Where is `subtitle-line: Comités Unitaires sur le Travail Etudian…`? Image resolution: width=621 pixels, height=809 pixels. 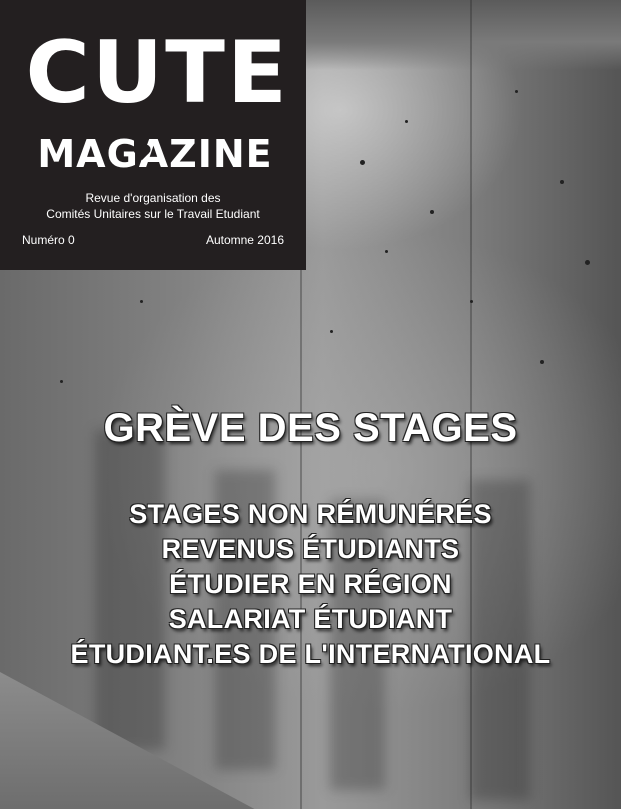 subtitle-line: Comités Unitaires sur le Travail Etudian… is located at coordinates (153, 214).